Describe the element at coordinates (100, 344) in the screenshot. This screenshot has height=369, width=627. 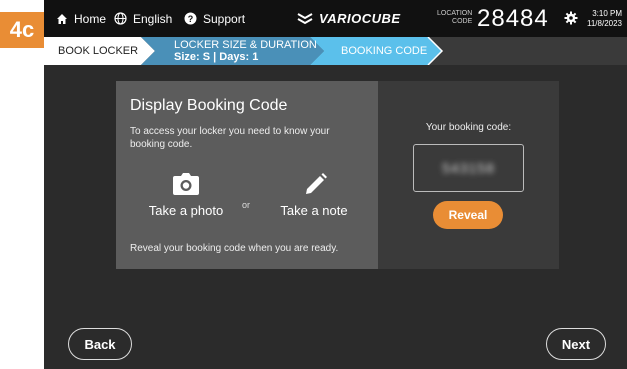
I see `back-button: Back` at that location.